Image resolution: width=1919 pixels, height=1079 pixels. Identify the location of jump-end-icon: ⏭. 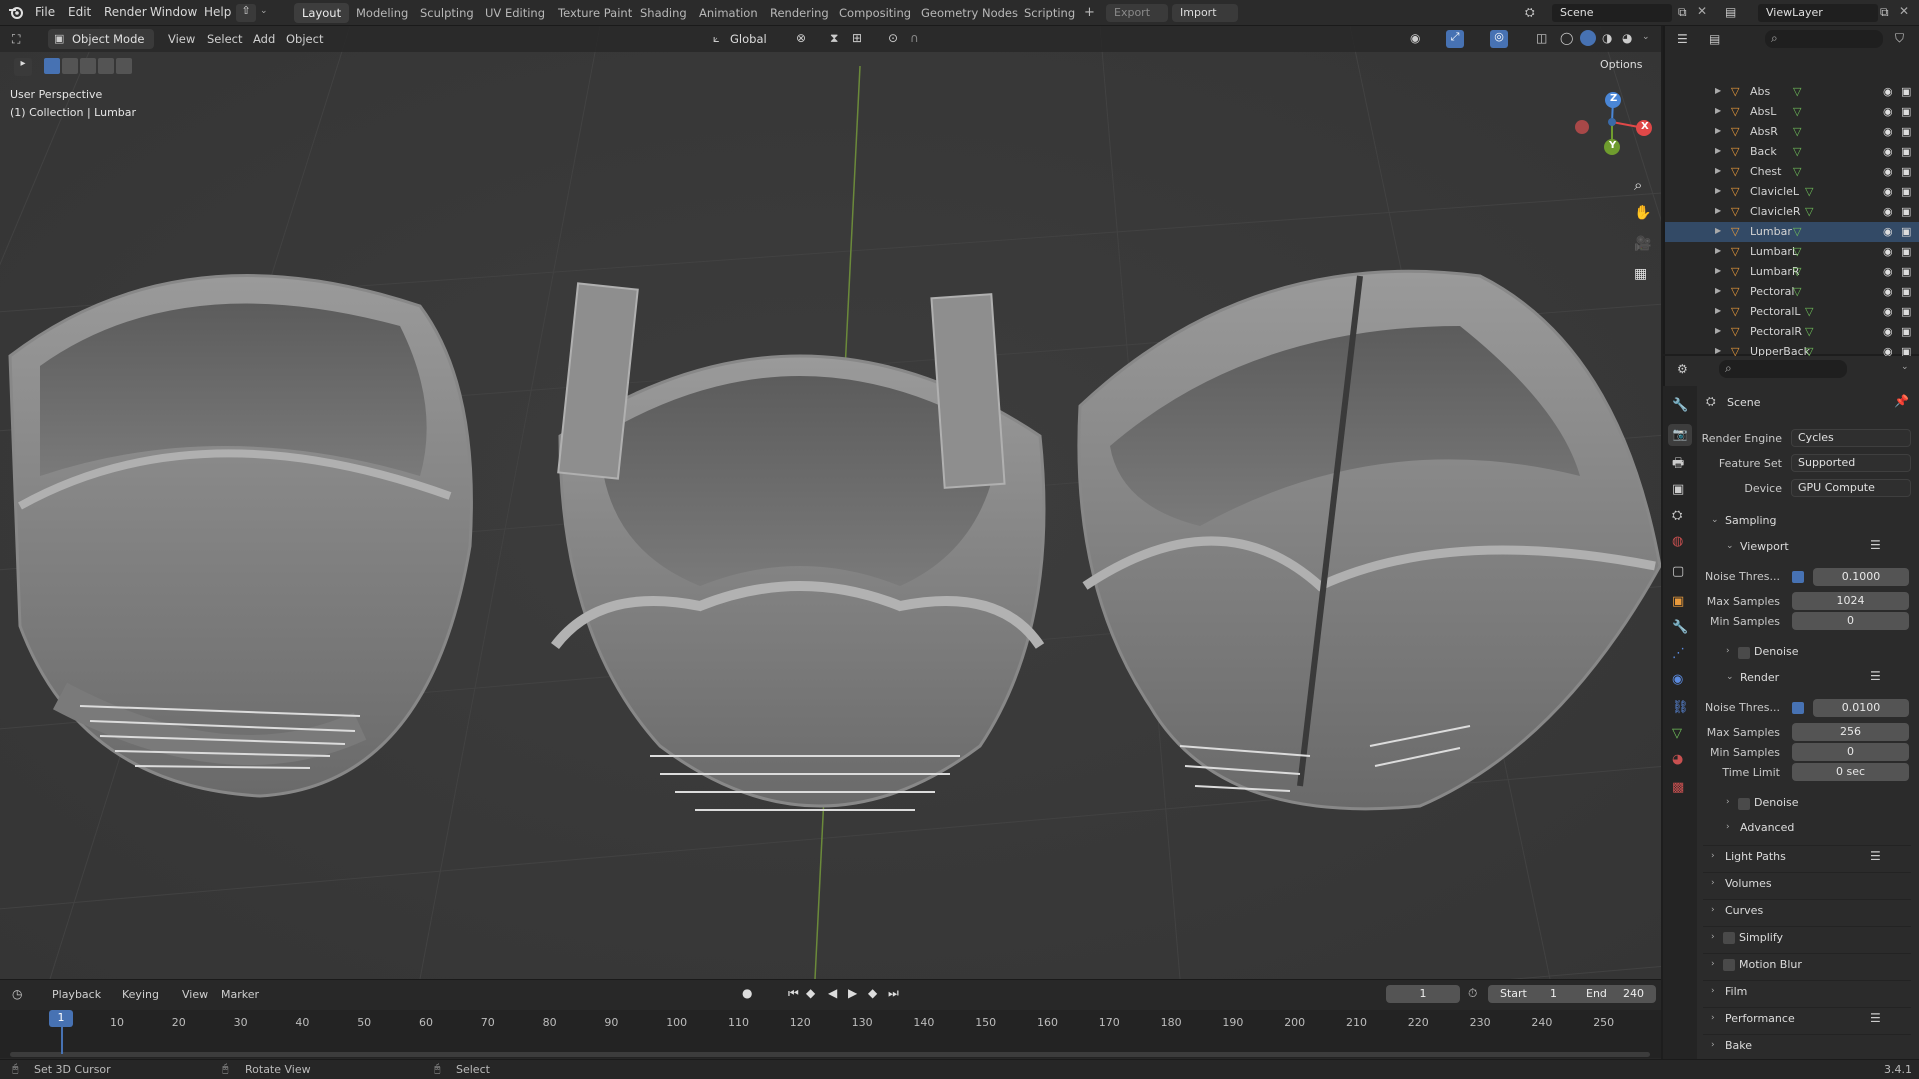
(893, 993).